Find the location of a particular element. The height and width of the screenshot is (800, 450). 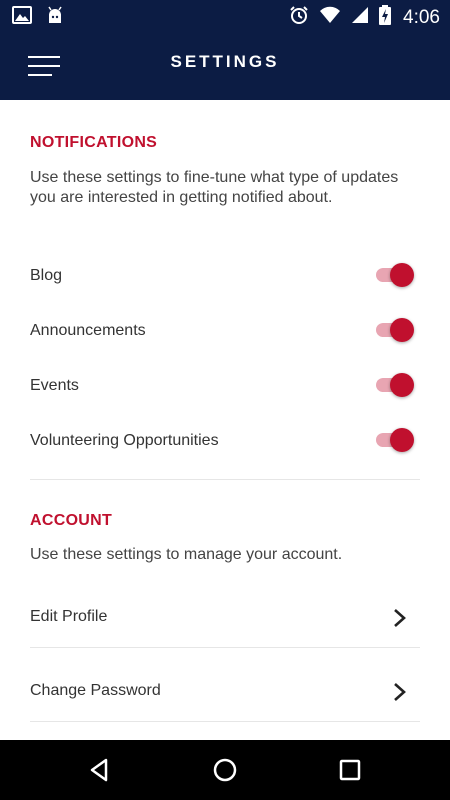

header: 4:06 SETTINGS is located at coordinates (225, 50).